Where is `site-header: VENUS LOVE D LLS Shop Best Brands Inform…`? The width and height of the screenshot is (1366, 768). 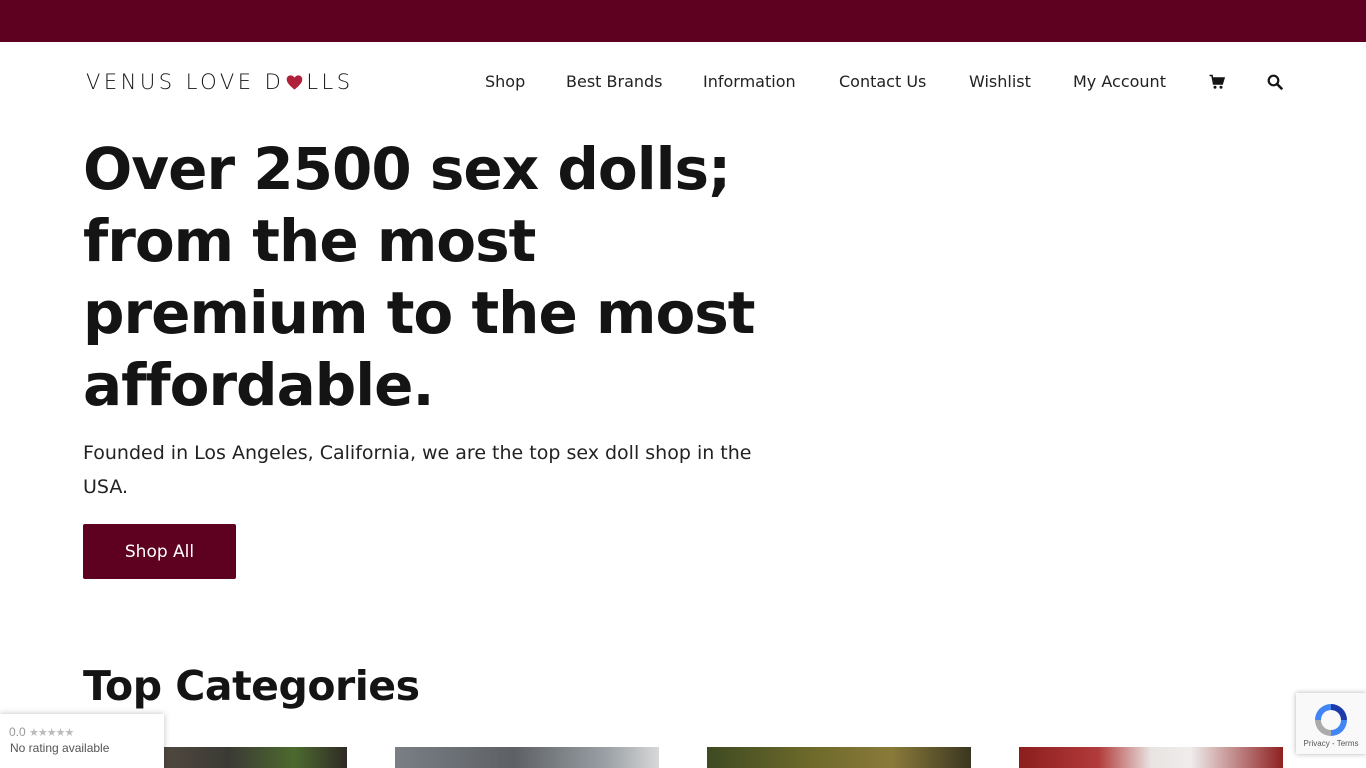 site-header: VENUS LOVE D LLS Shop Best Brands Inform… is located at coordinates (683, 82).